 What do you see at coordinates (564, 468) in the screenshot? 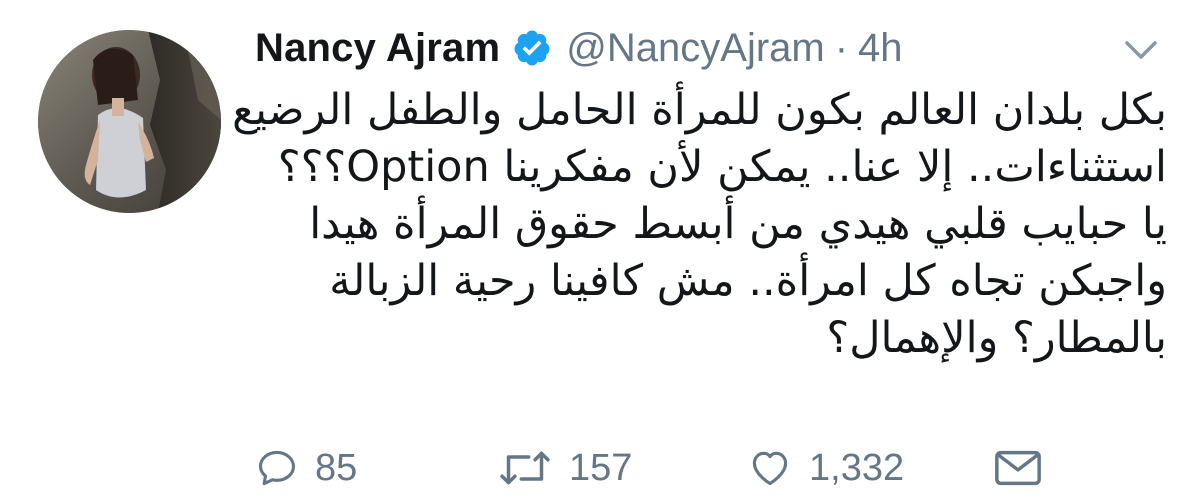
I see `retweet-button: 157` at bounding box center [564, 468].